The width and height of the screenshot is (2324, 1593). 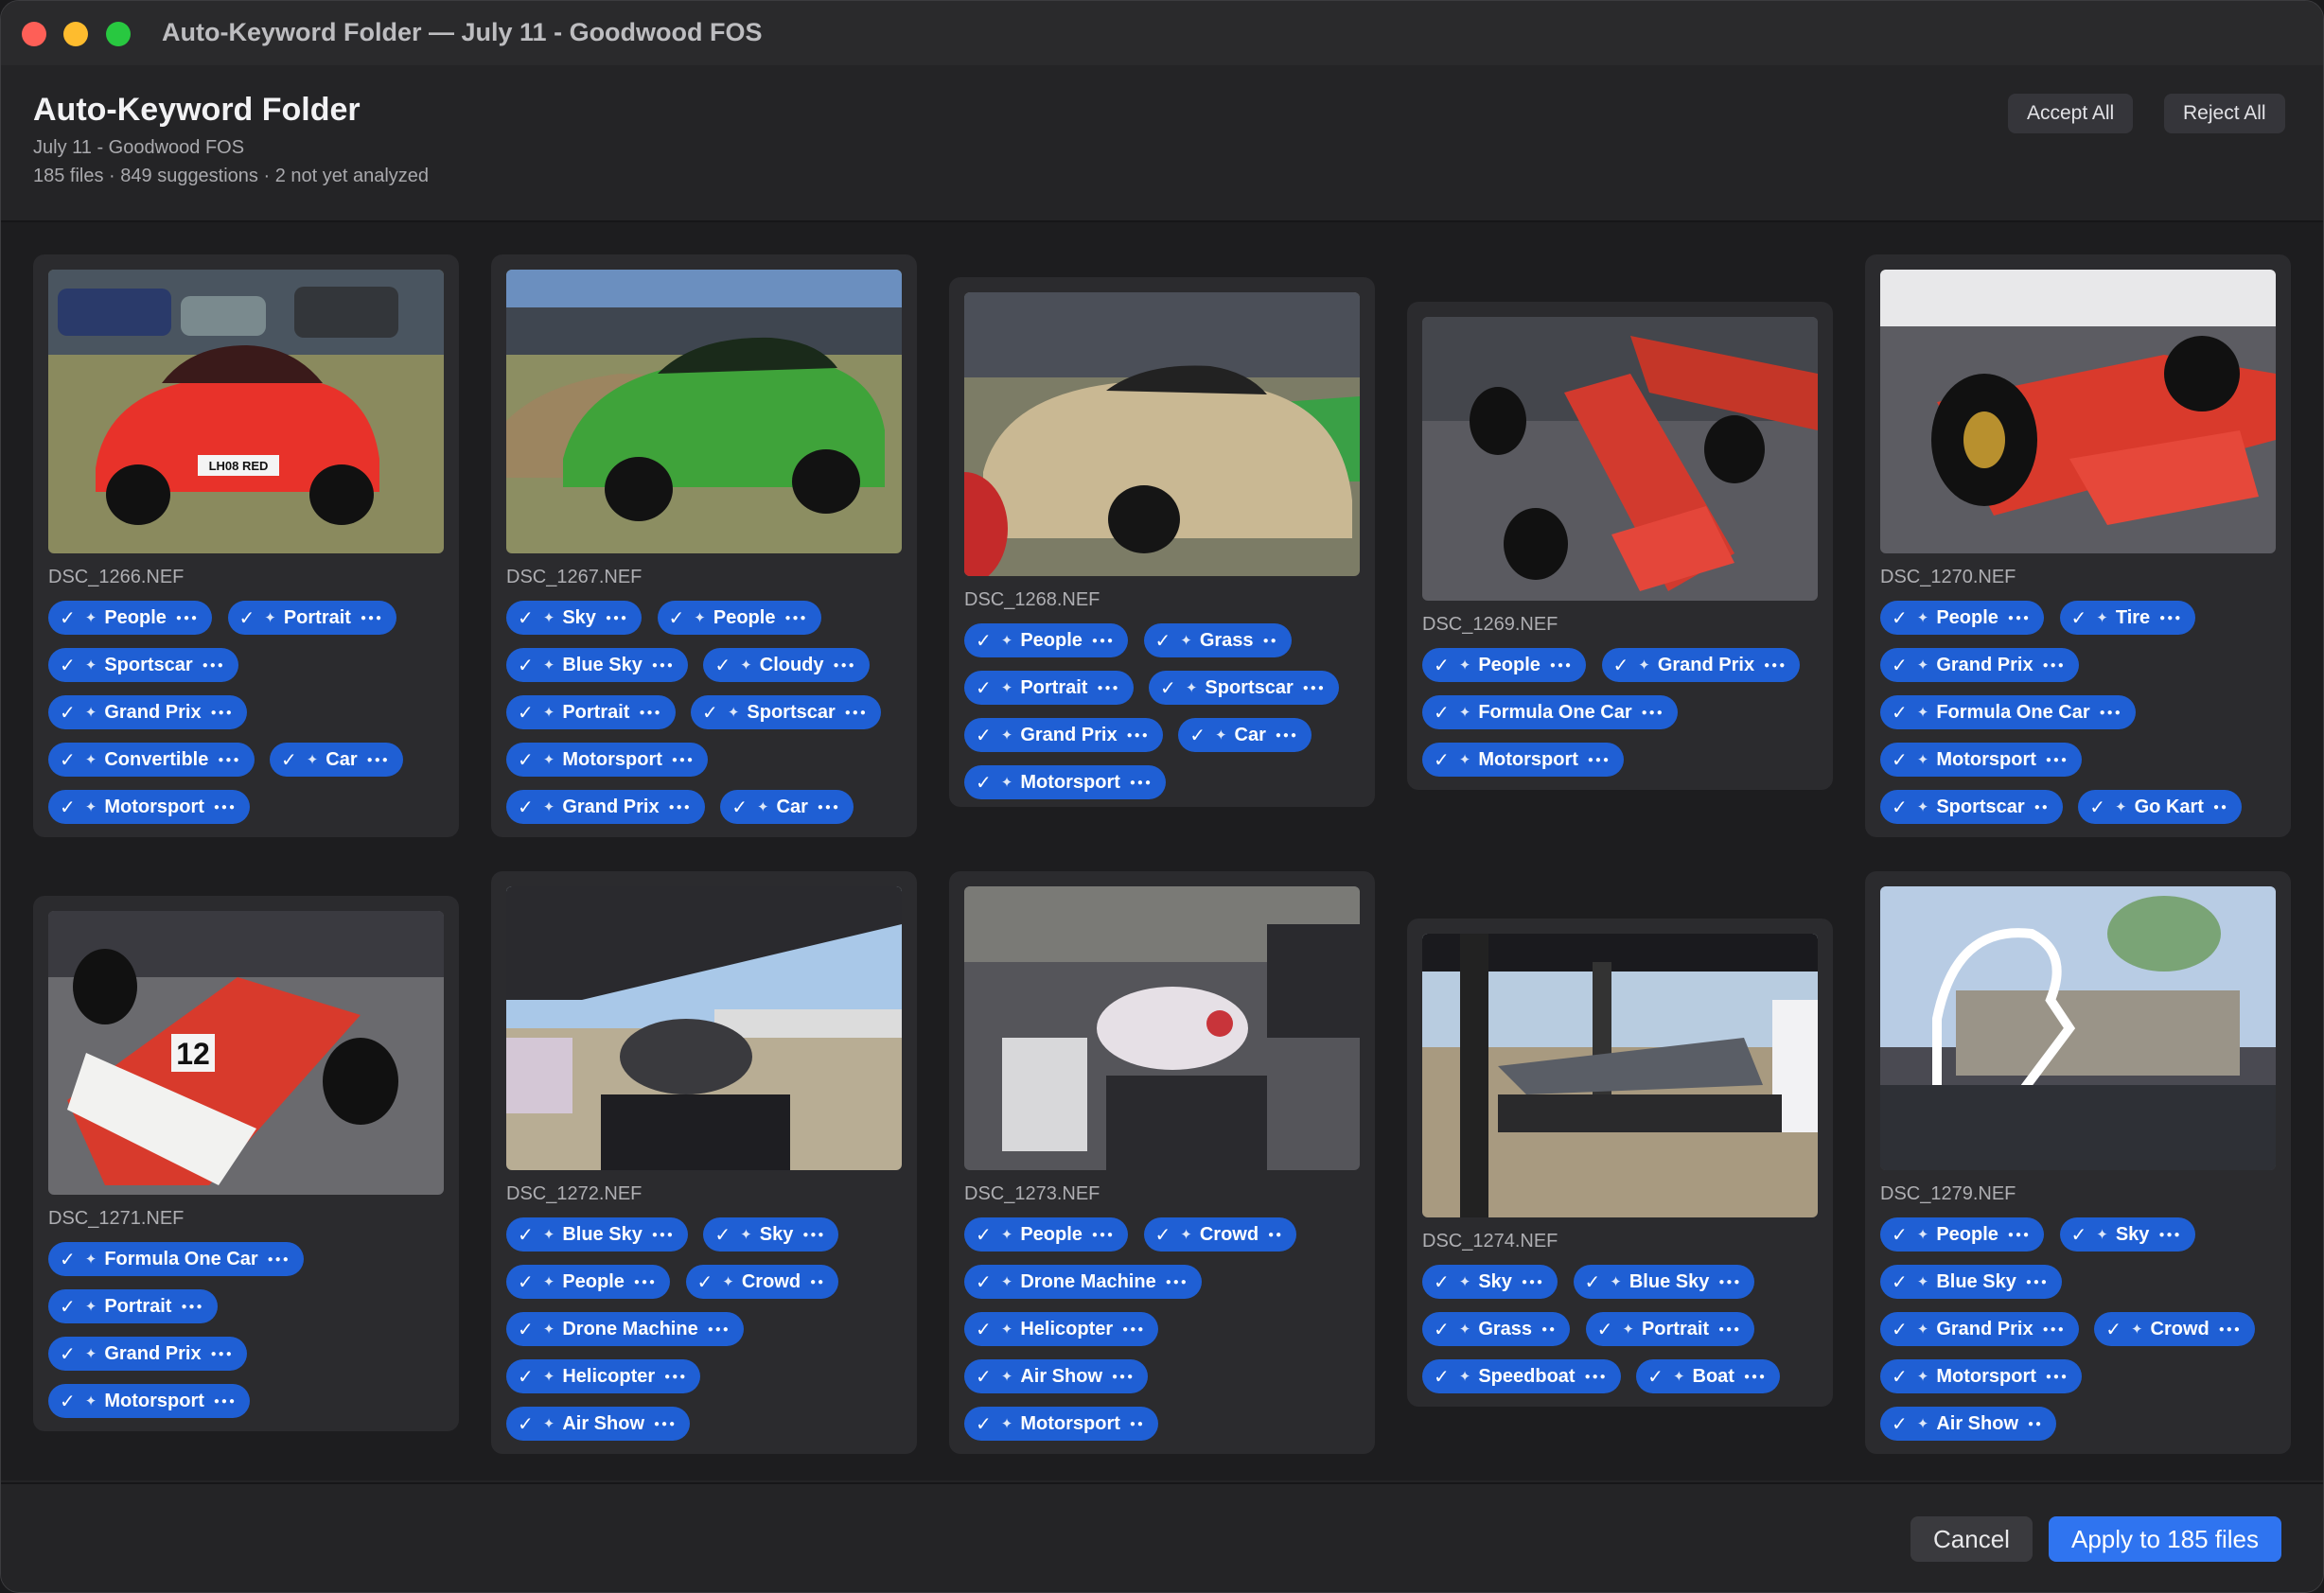 I want to click on keyword-chip: ✓ ✦ Go Kart ●●, so click(x=2160, y=807).